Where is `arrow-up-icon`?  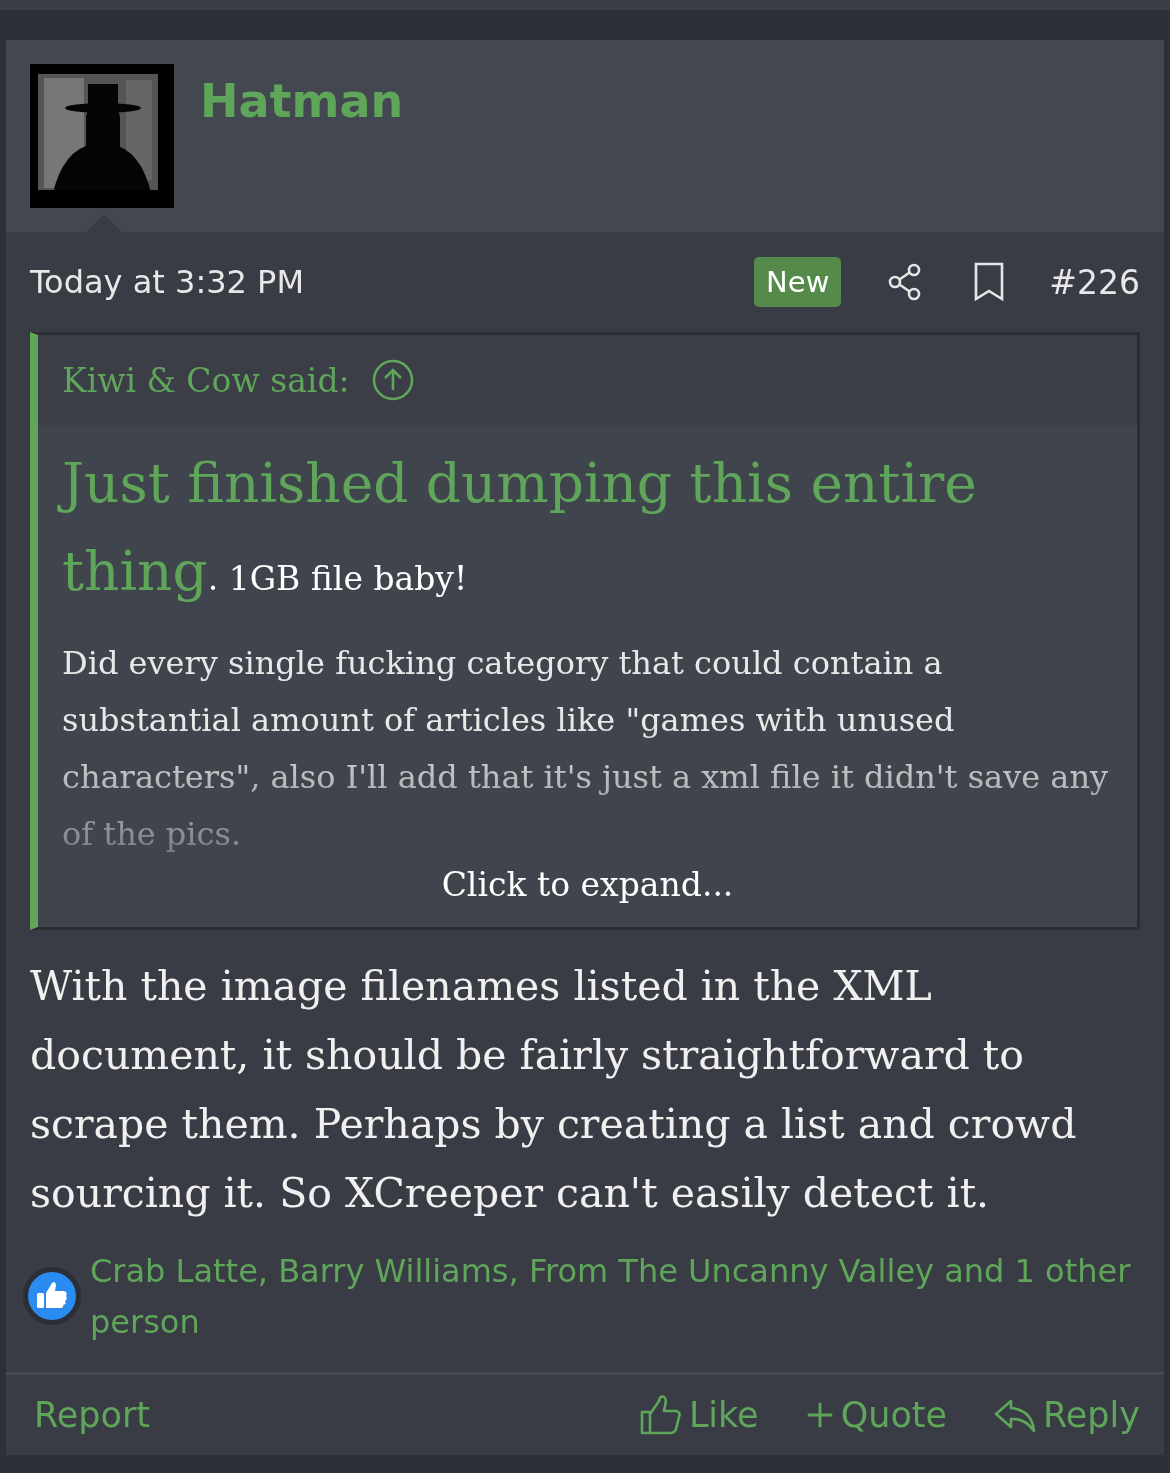
arrow-up-icon is located at coordinates (392, 380).